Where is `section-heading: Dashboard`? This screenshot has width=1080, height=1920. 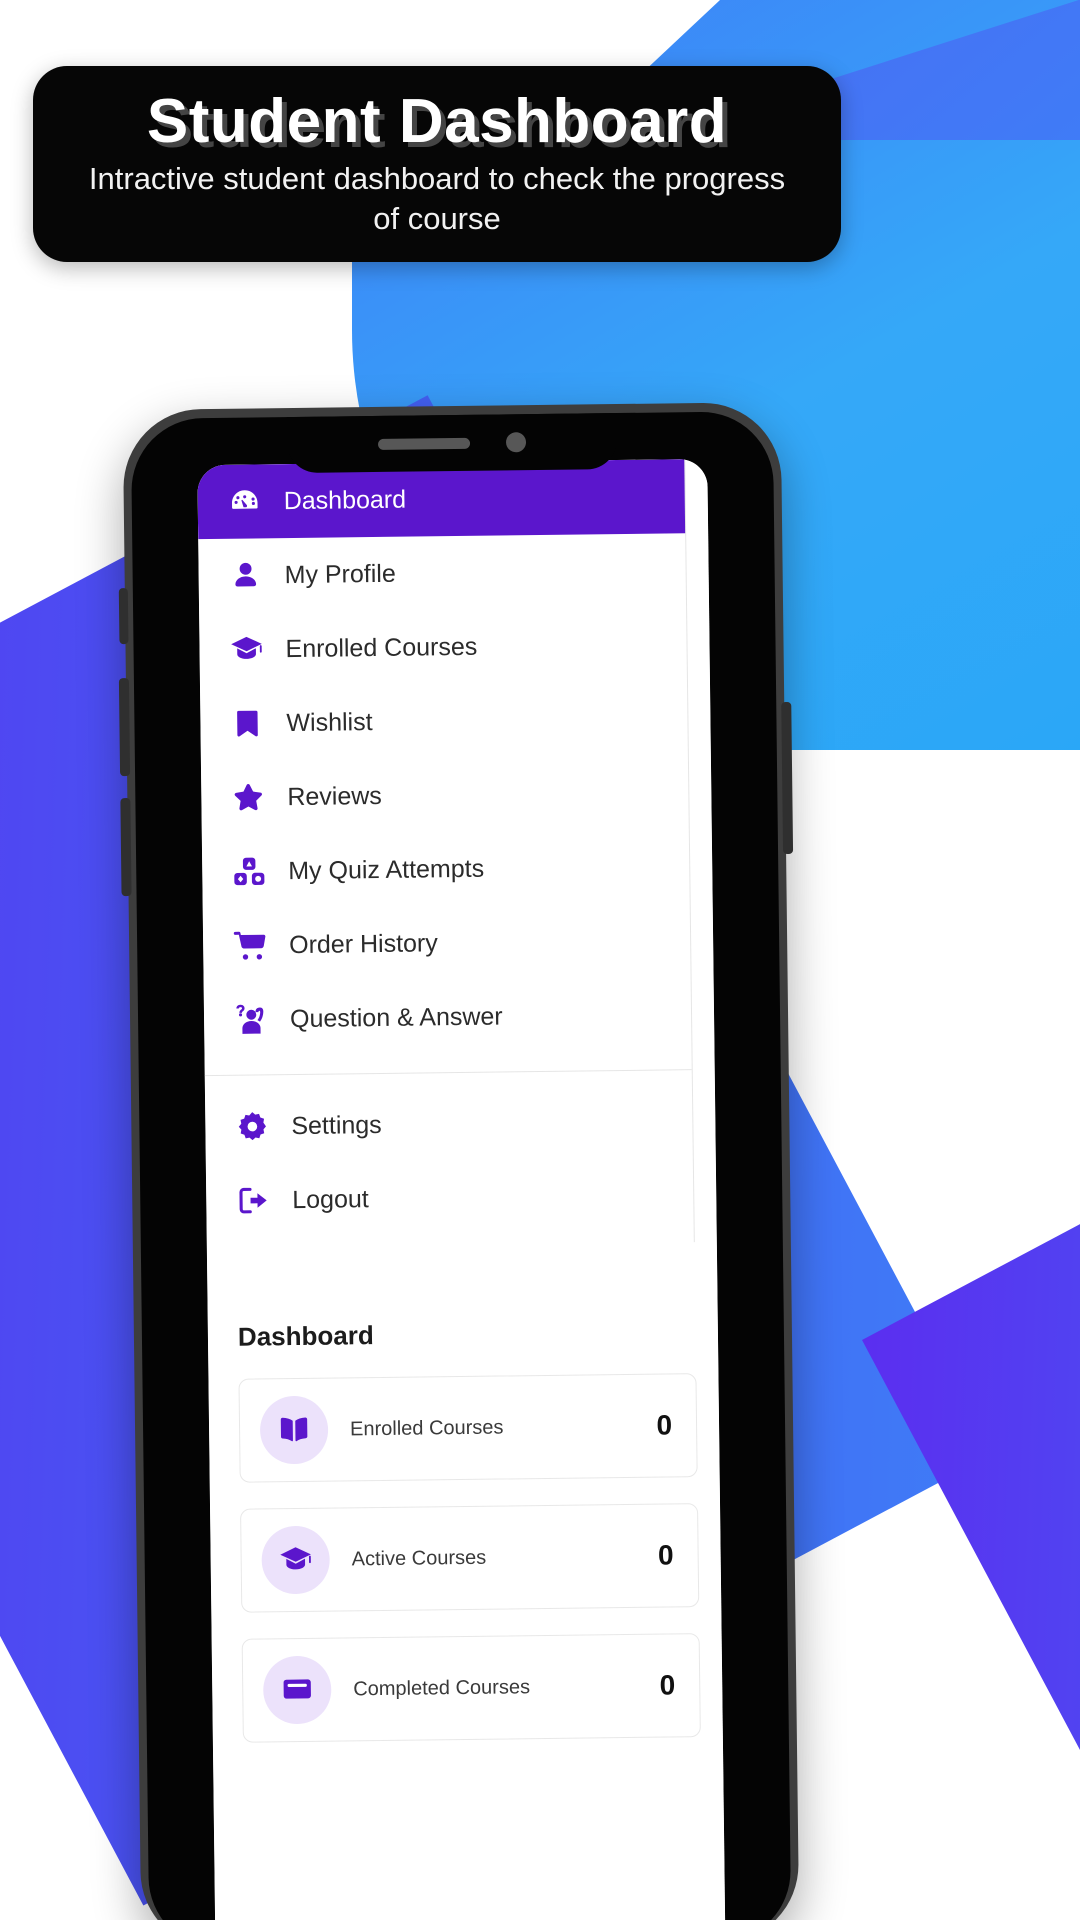 section-heading: Dashboard is located at coordinates (305, 1336).